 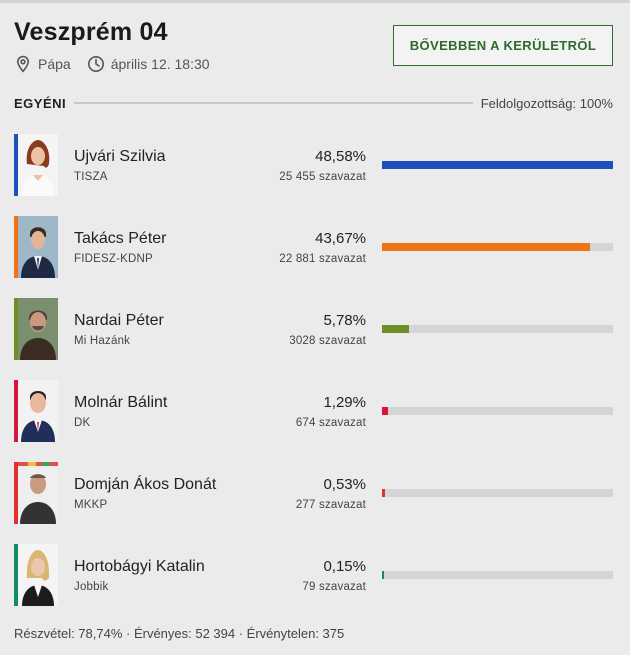 What do you see at coordinates (322, 259) in the screenshot?
I see `candidate-votes: 22 881 szavazat` at bounding box center [322, 259].